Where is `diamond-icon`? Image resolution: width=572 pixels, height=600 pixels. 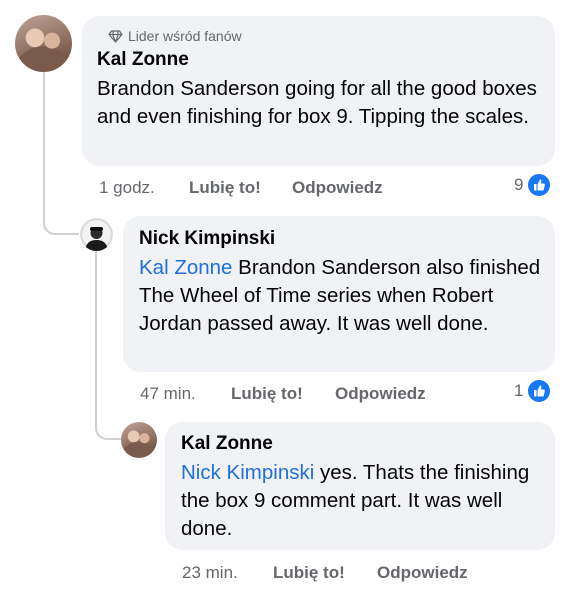
diamond-icon is located at coordinates (115, 36).